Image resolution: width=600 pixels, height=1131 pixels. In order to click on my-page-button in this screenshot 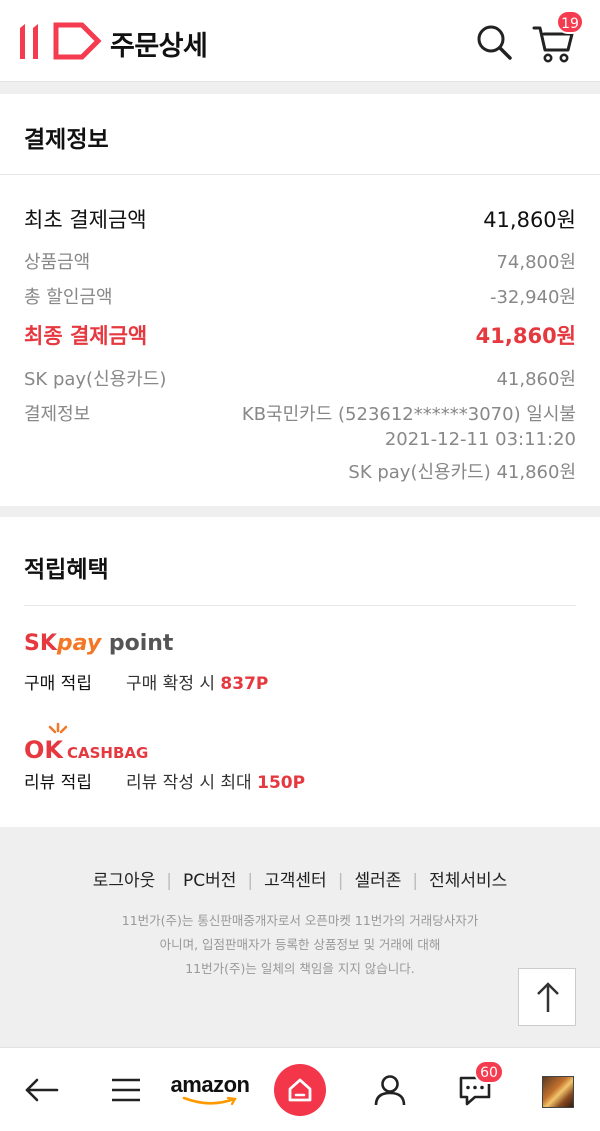, I will do `click(390, 1089)`.